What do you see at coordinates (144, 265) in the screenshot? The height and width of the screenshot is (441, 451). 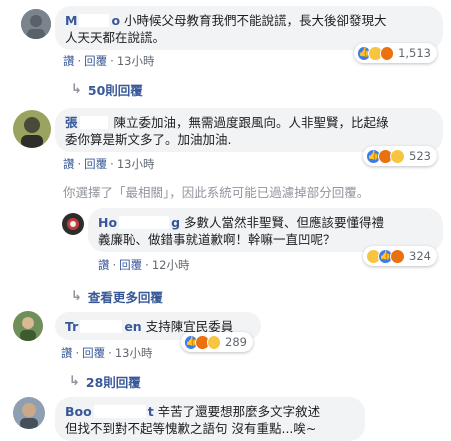 I see `comment-actions: 讚 · 回覆 · 12小時` at bounding box center [144, 265].